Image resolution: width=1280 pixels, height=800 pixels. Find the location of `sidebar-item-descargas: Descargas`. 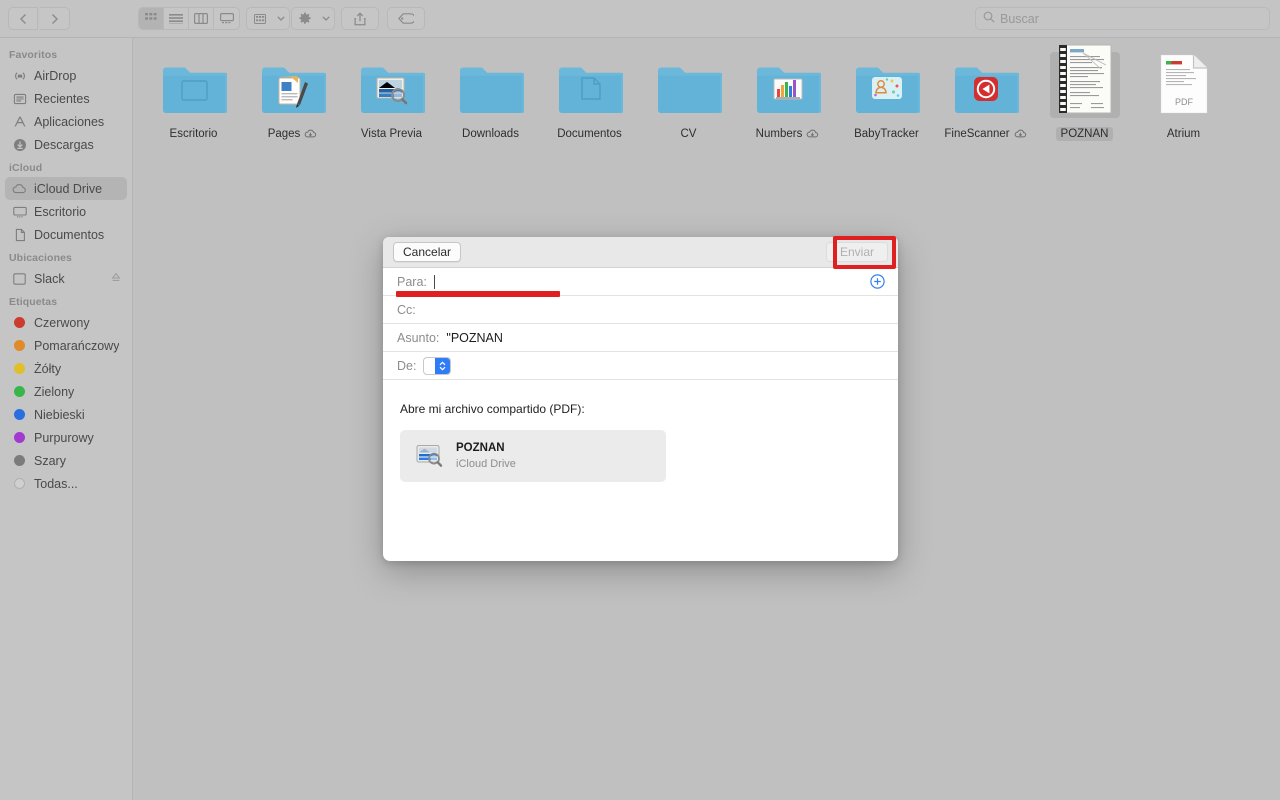

sidebar-item-descargas: Descargas is located at coordinates (66, 144).